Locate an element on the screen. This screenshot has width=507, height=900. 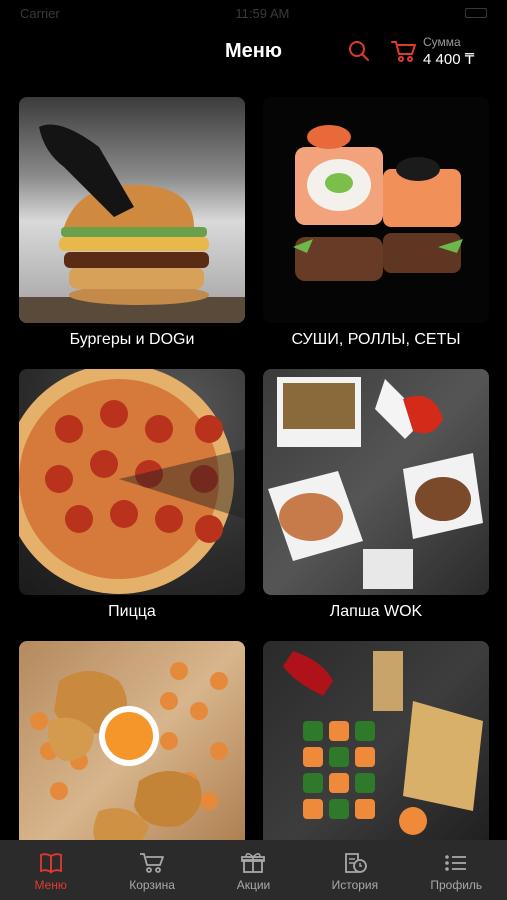
header: Меню Сумма 4 400 ₸ is located at coordinates (253, 56).